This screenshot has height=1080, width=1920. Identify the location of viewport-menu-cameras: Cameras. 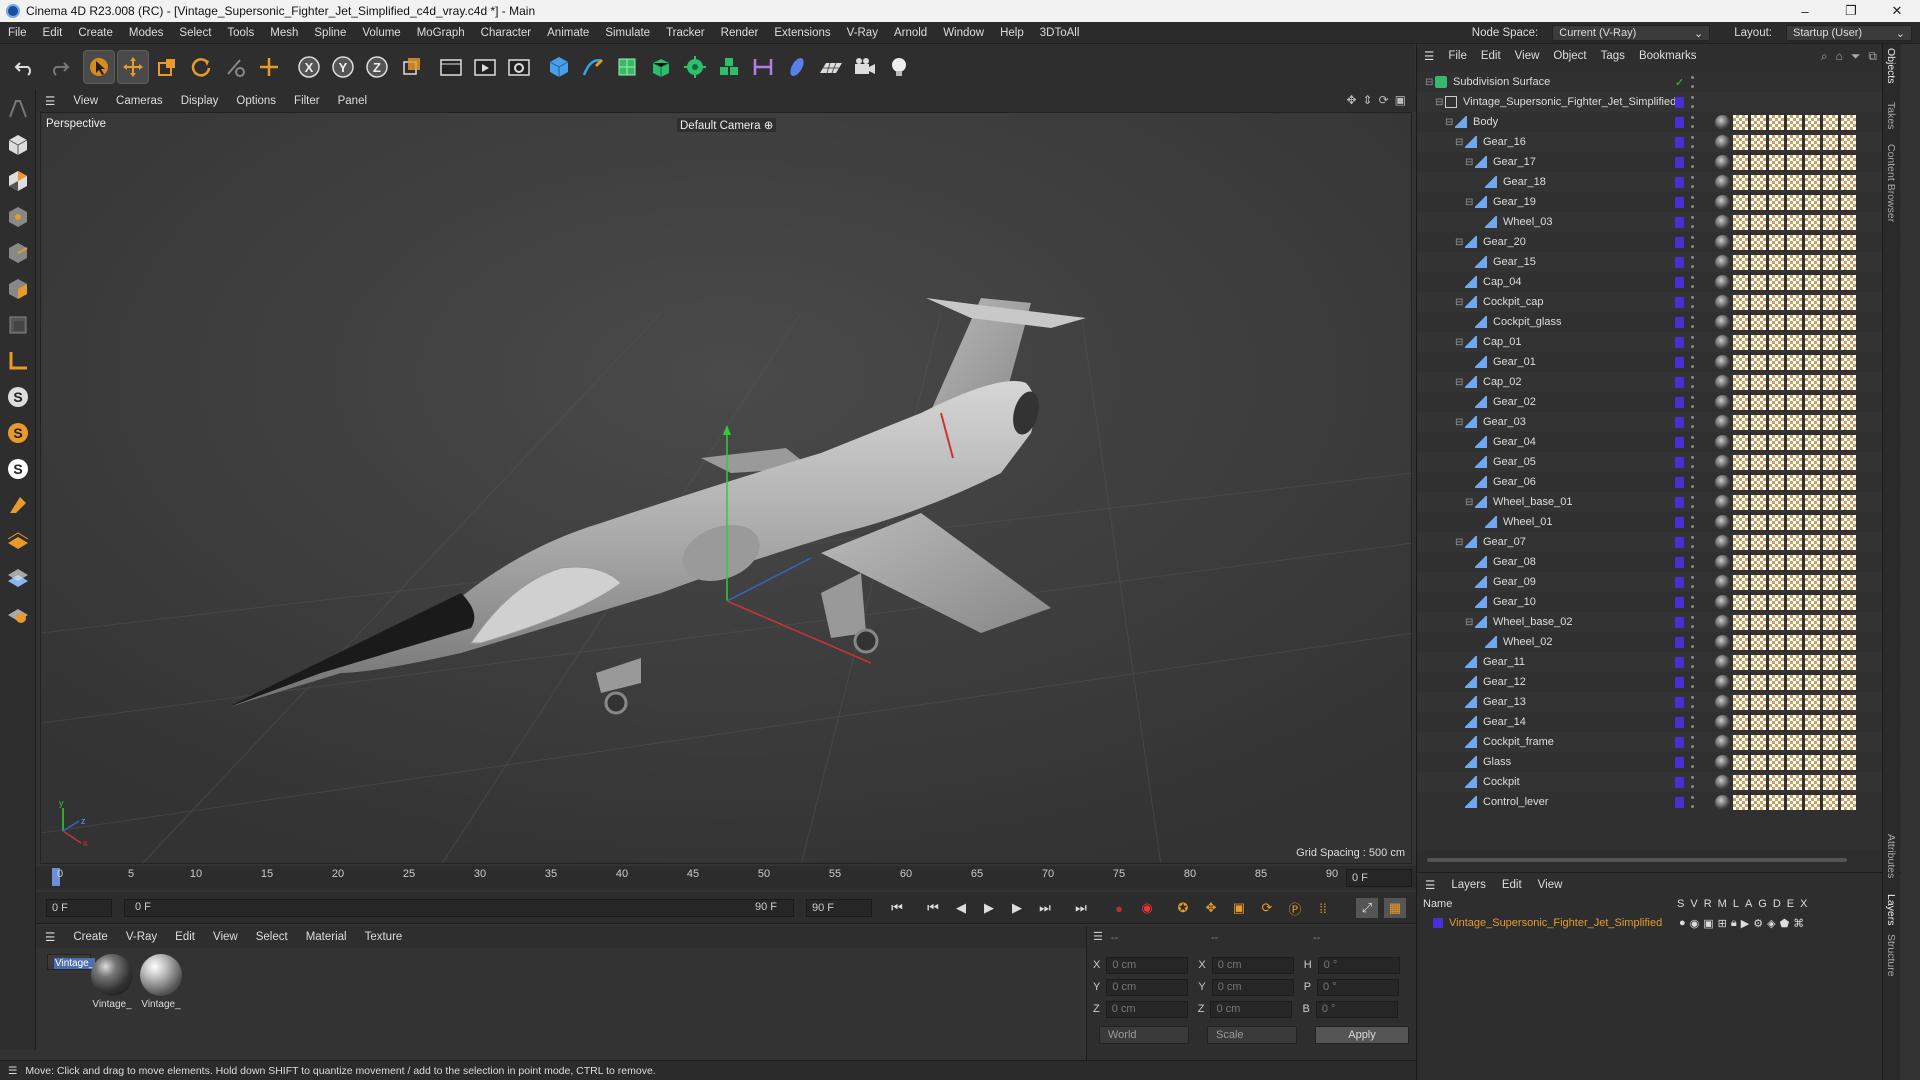
(139, 101).